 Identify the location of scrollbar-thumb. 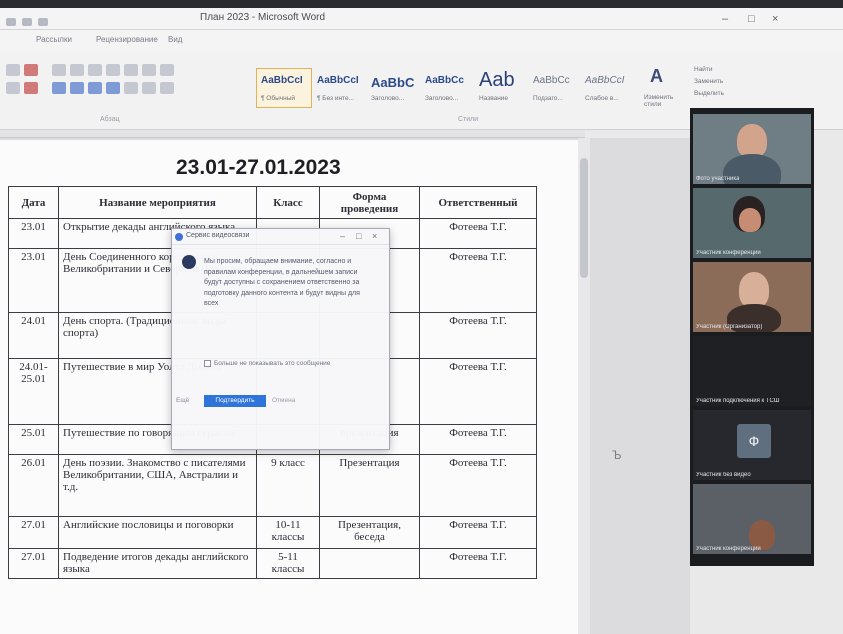
(584, 218).